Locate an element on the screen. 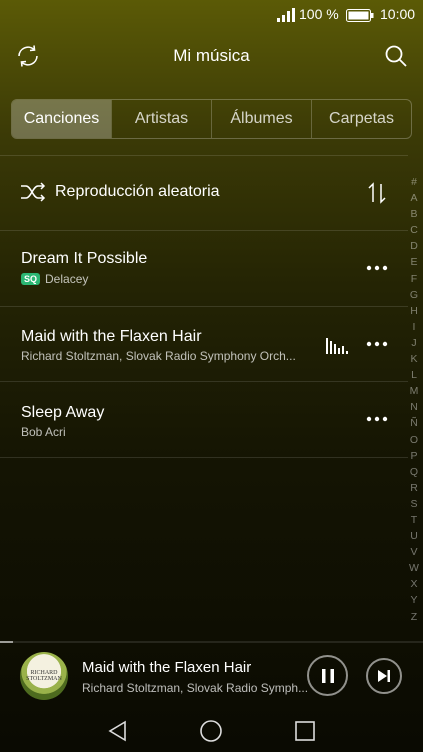  tab-canciones: Canciones is located at coordinates (61, 119).